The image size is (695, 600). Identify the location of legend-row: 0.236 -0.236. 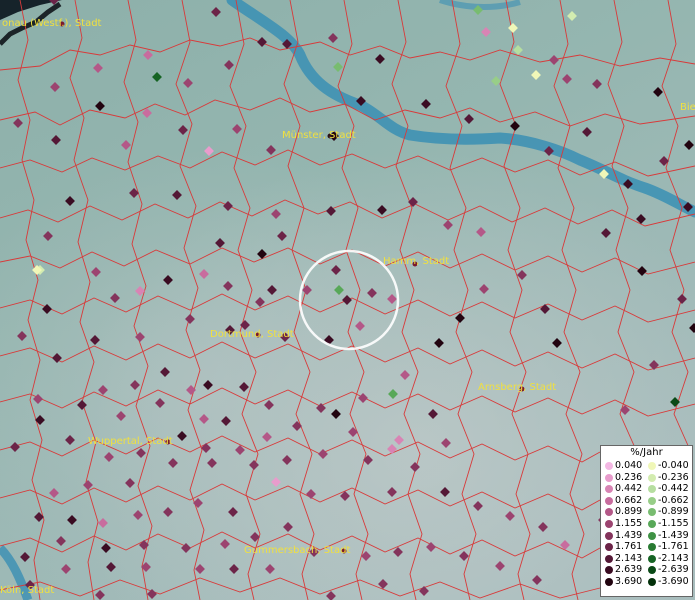
(646, 478).